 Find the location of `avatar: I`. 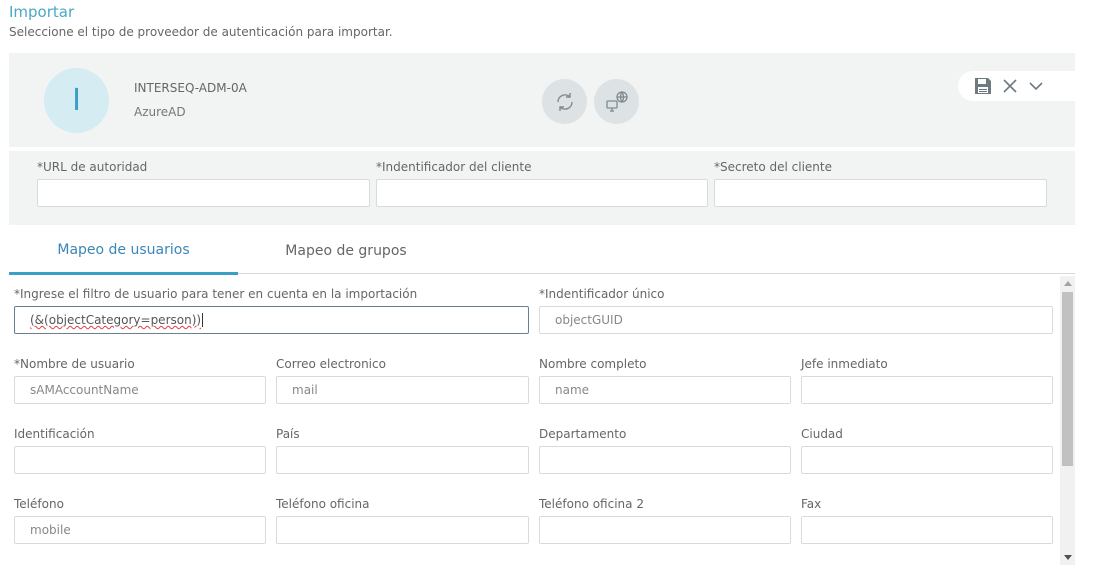

avatar: I is located at coordinates (76, 100).